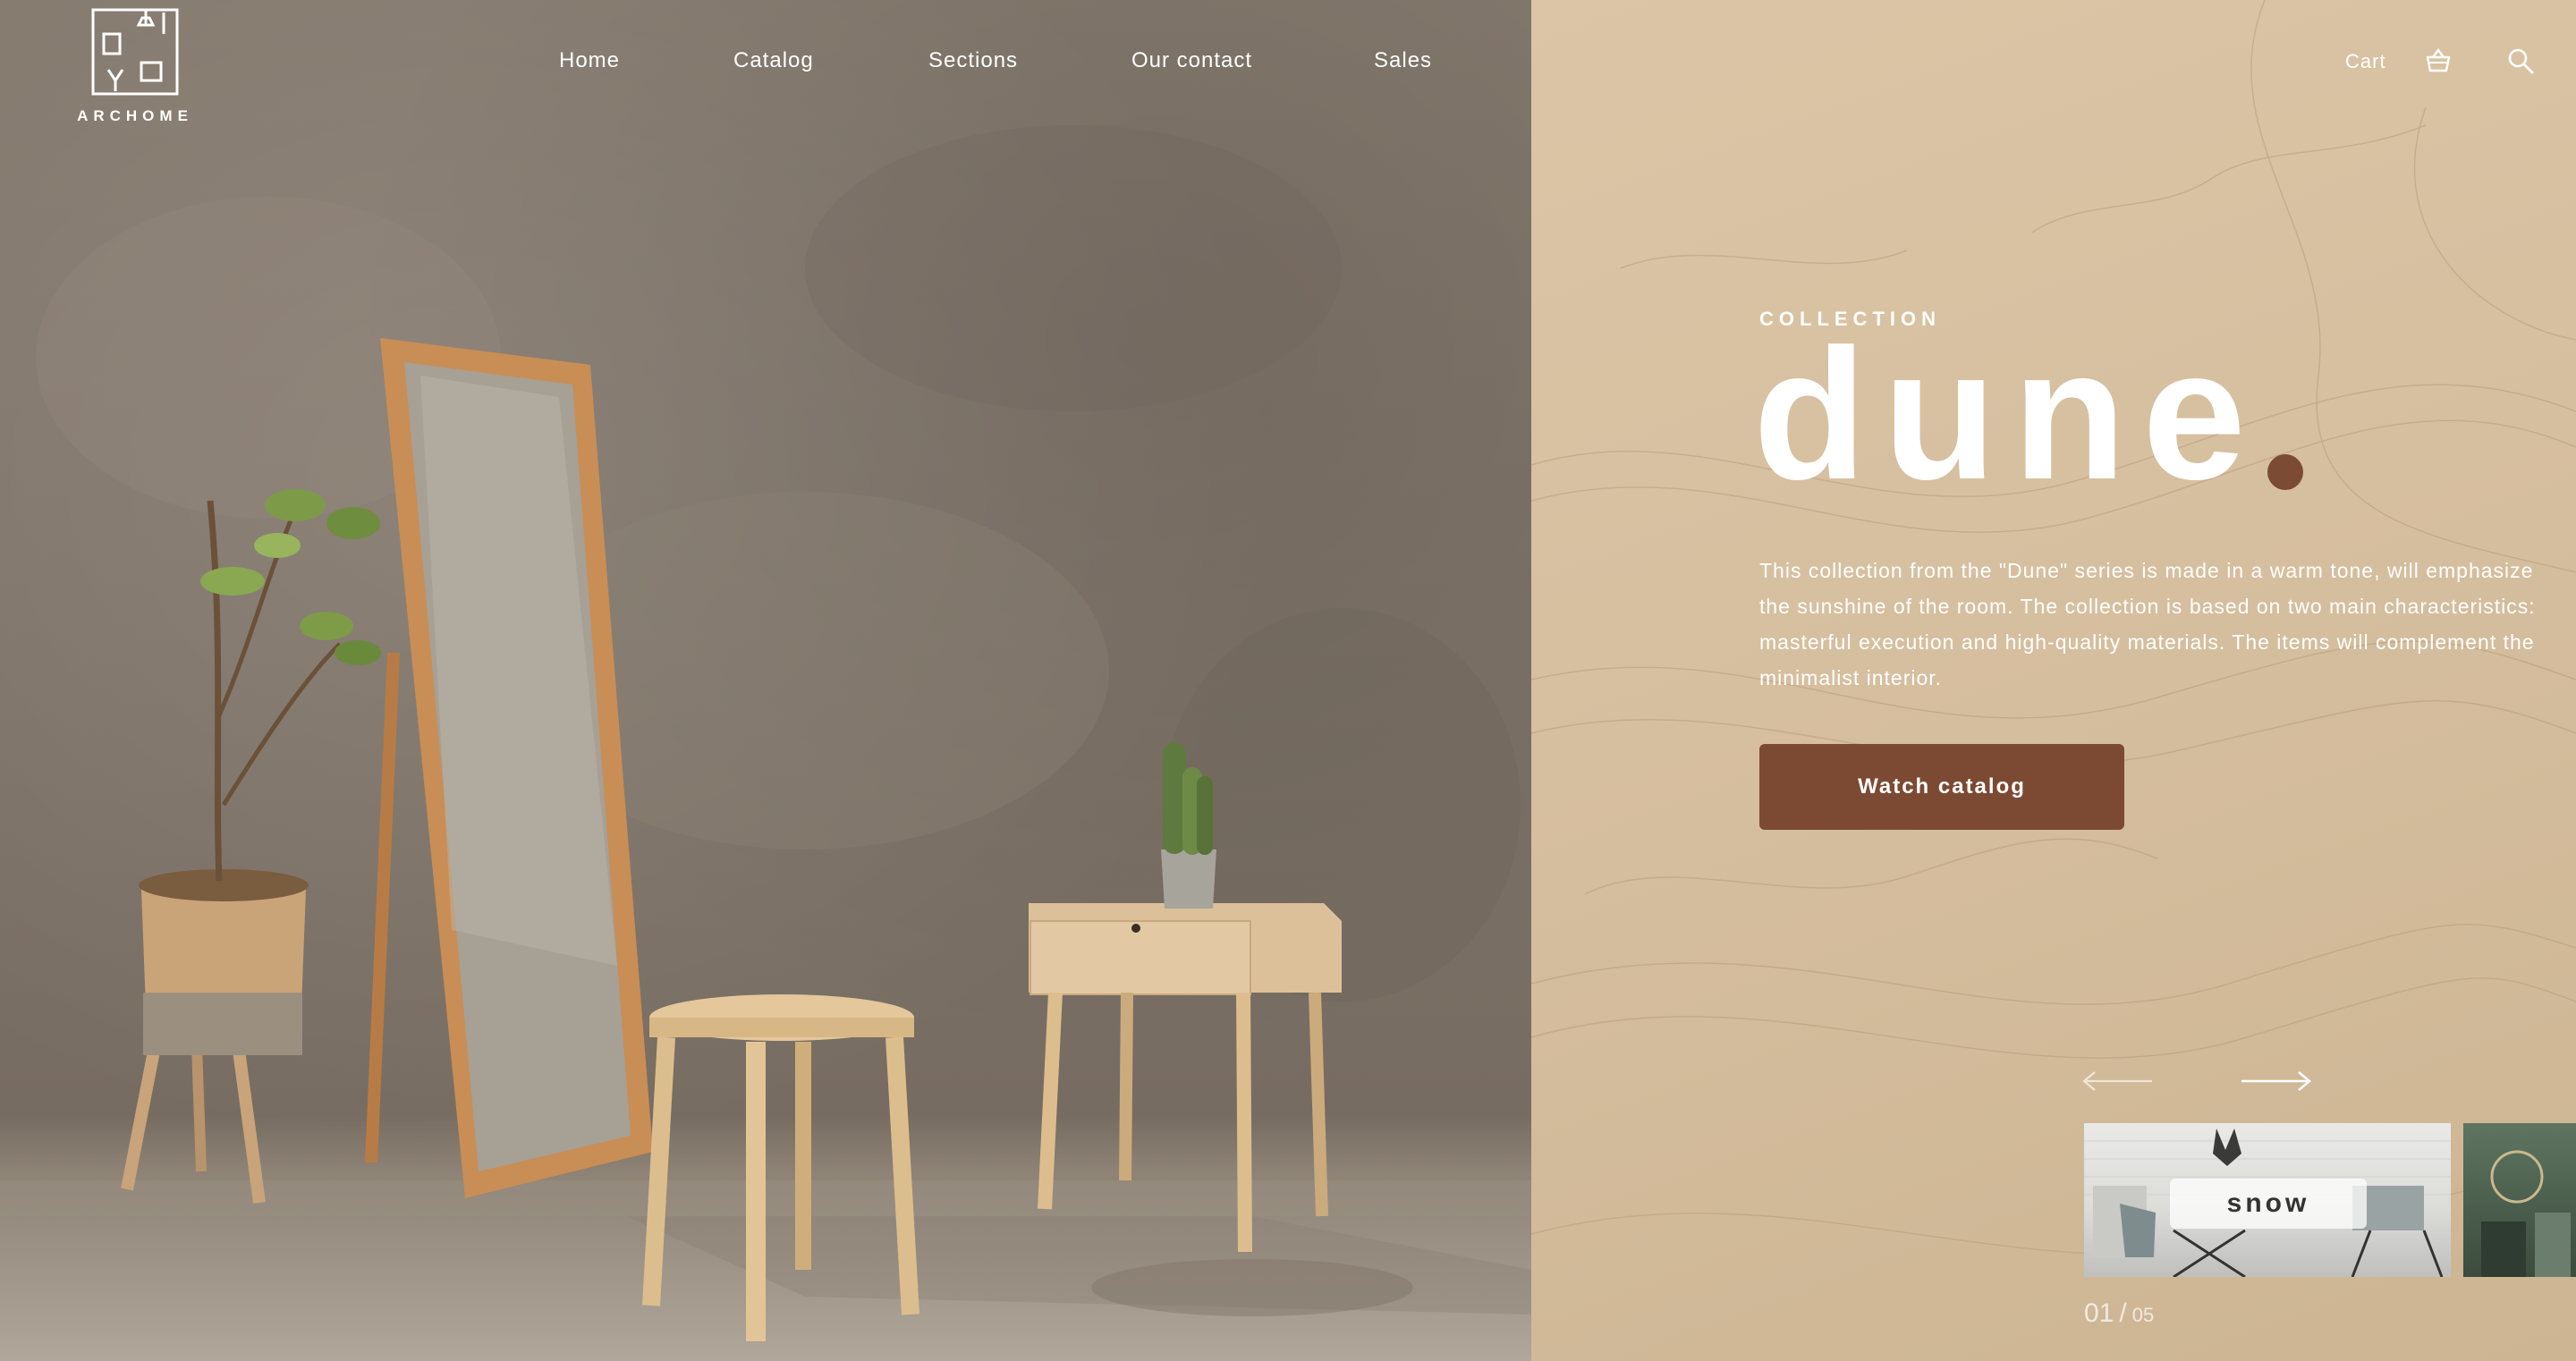 The image size is (2576, 1361). I want to click on slide-counter-current: 01, so click(2099, 1313).